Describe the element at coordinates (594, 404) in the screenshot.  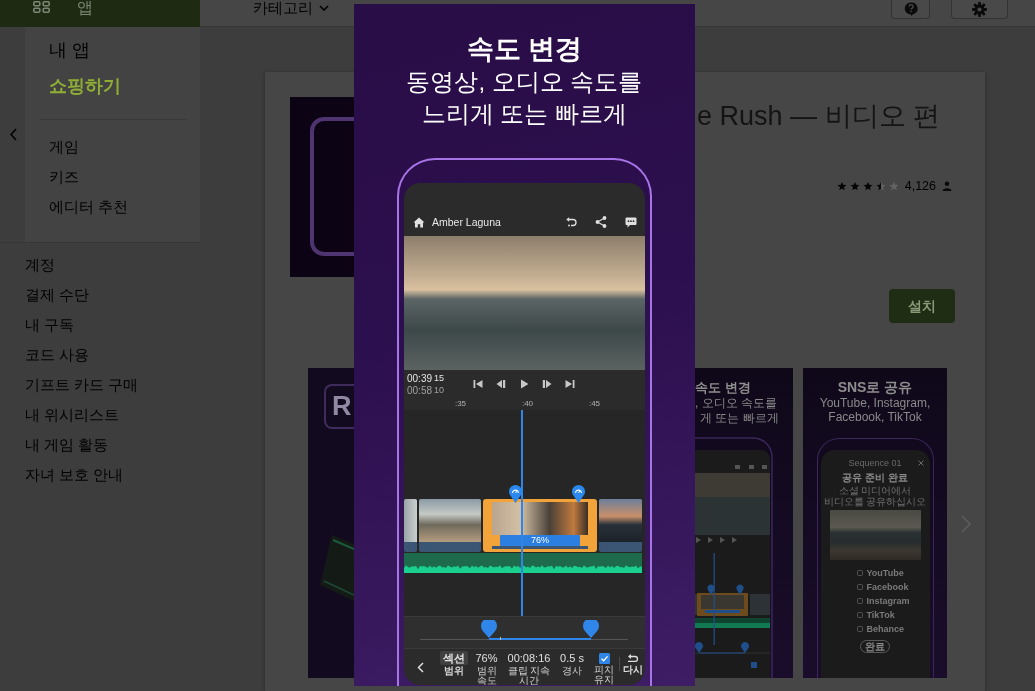
I see `ruler-label: :45` at that location.